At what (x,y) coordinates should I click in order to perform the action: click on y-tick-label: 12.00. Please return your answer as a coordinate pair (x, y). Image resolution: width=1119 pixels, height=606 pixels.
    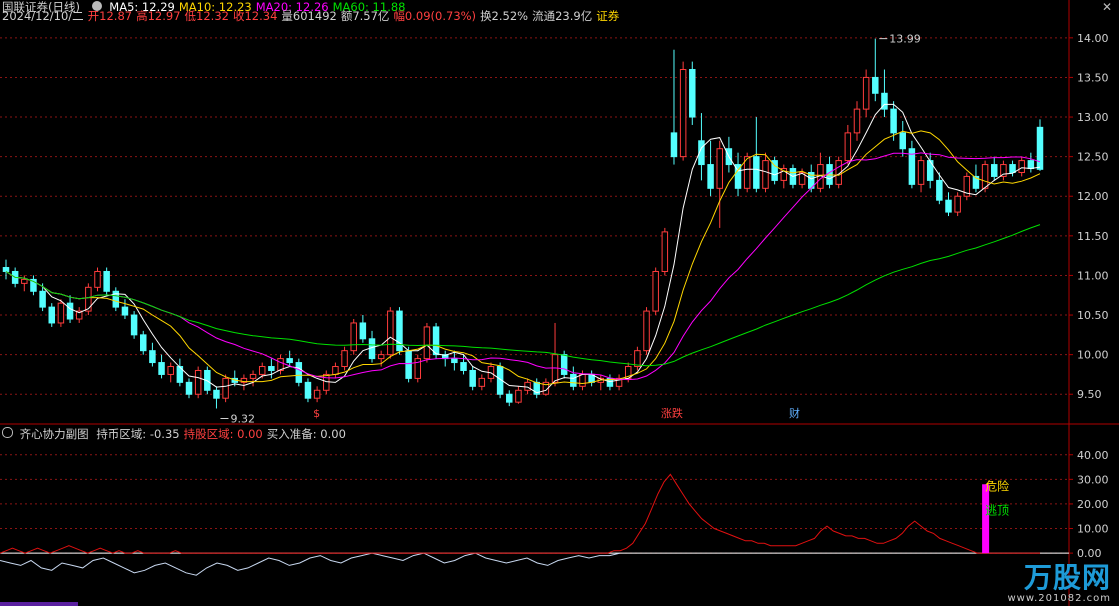
    Looking at the image, I should click on (1093, 196).